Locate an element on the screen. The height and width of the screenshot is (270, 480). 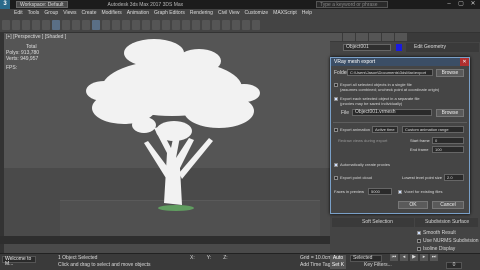
ok-button: OK is located at coordinates (413, 205).